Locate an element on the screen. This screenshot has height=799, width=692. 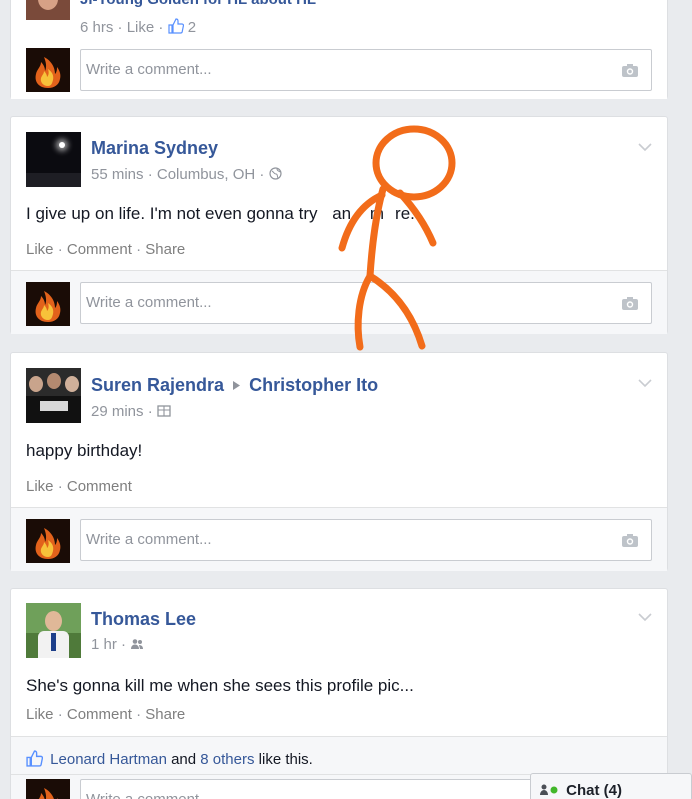
post2-actions: Like · Comment is located at coordinates (79, 486).